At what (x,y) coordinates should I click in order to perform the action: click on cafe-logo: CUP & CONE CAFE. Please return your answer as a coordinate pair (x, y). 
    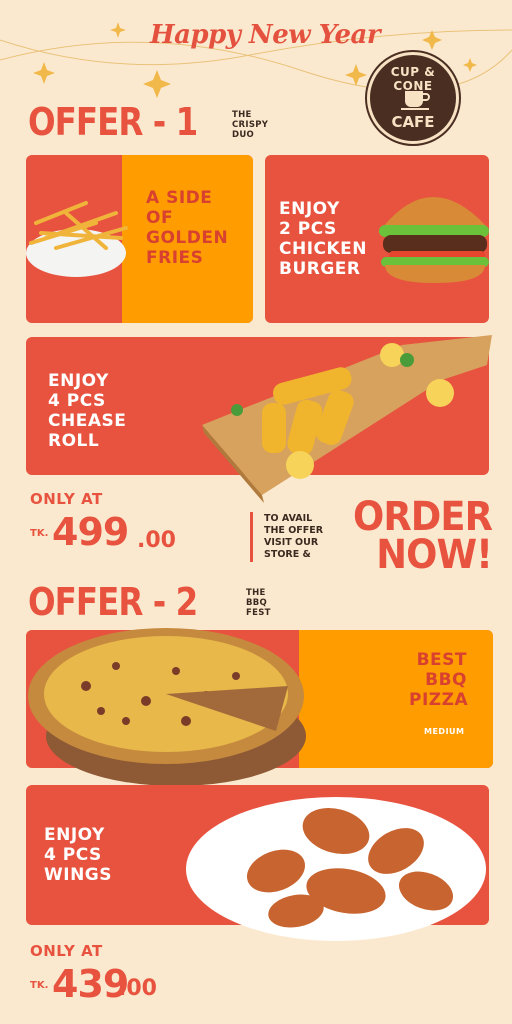
    Looking at the image, I should click on (413, 98).